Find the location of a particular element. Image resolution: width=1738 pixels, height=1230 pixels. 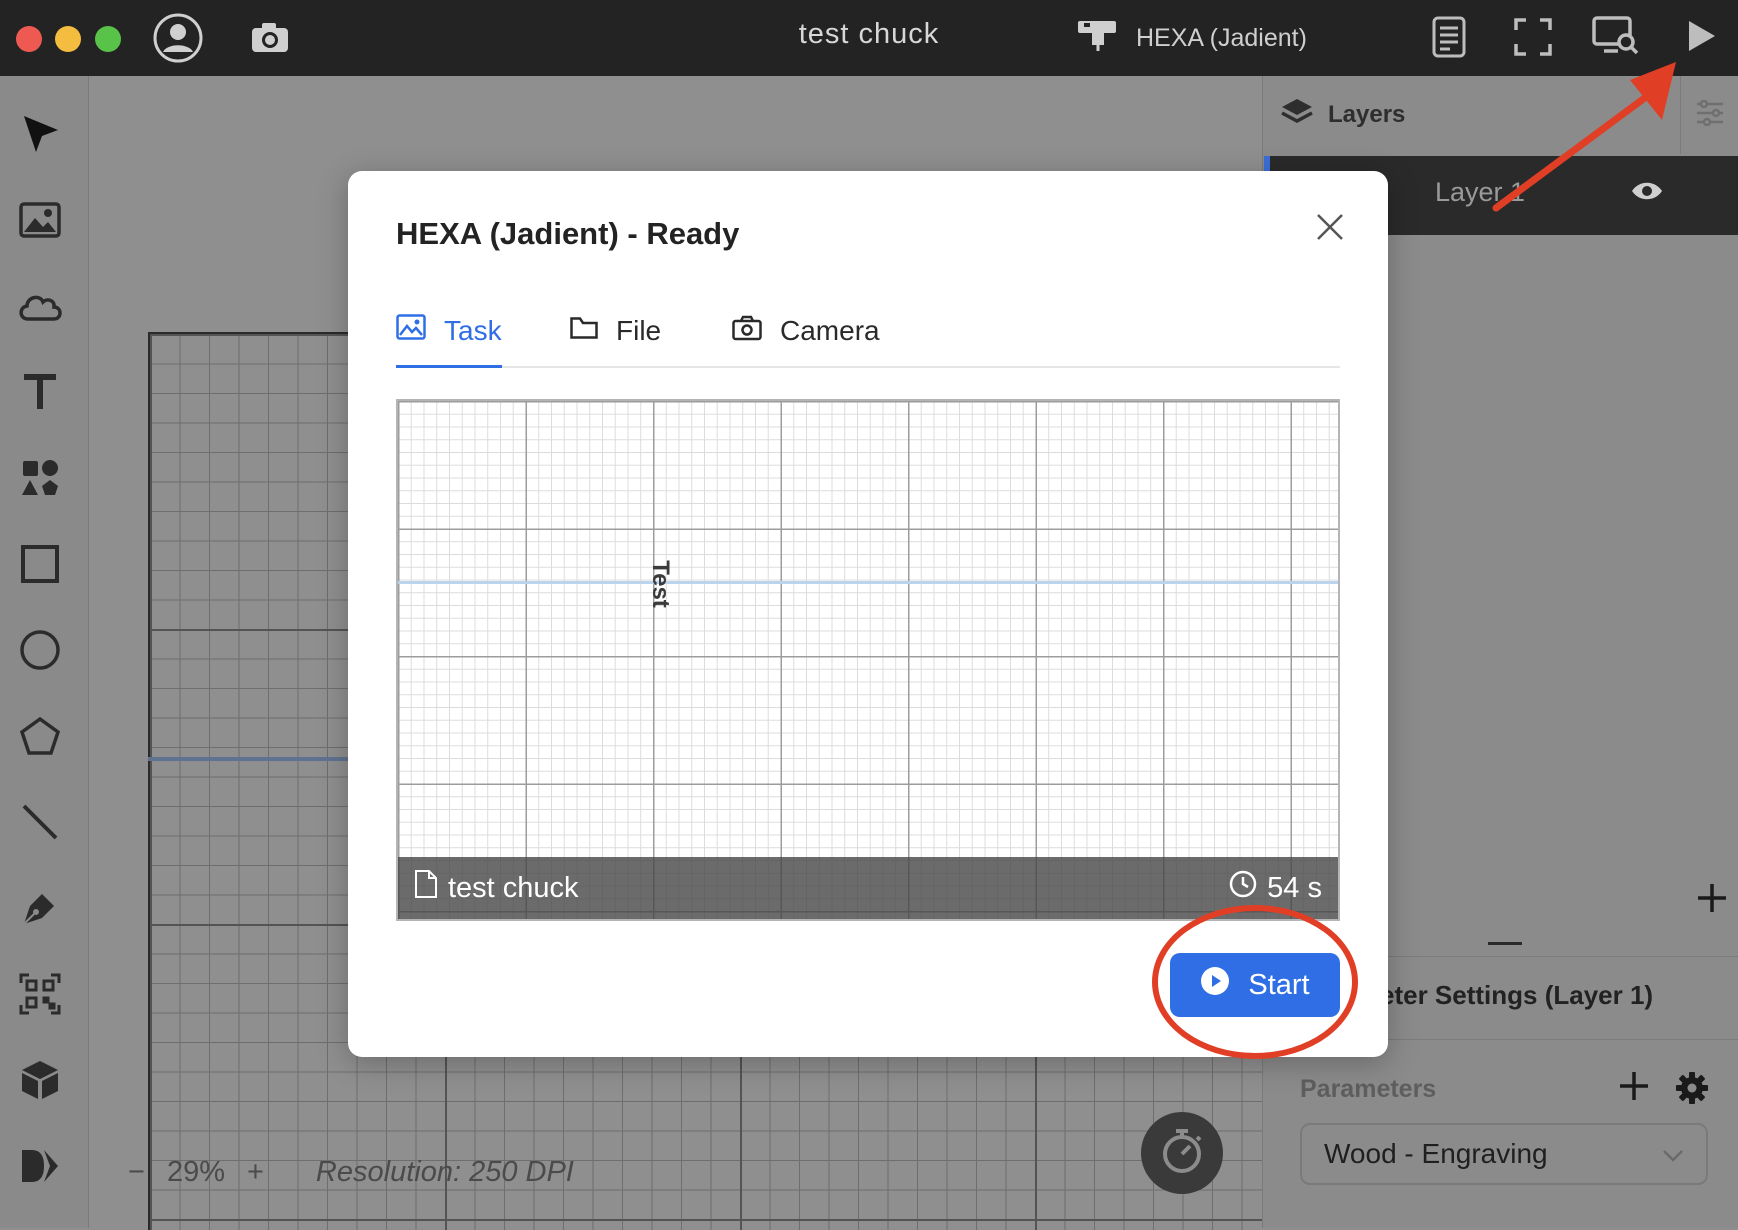

preview-footer: test chuck 54 s is located at coordinates (868, 888).